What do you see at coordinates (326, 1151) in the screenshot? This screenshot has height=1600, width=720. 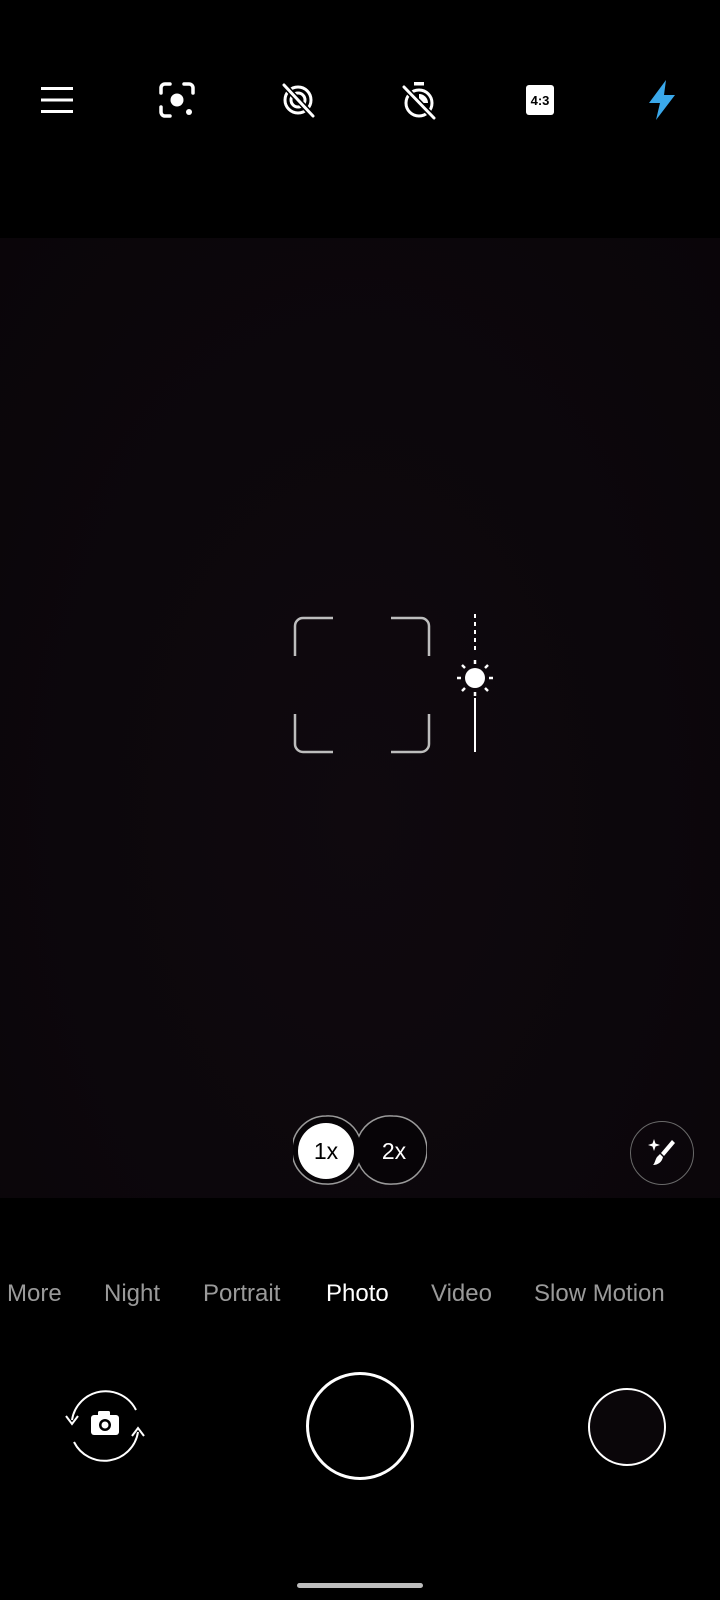 I see `zoom-1x-button: 1x` at bounding box center [326, 1151].